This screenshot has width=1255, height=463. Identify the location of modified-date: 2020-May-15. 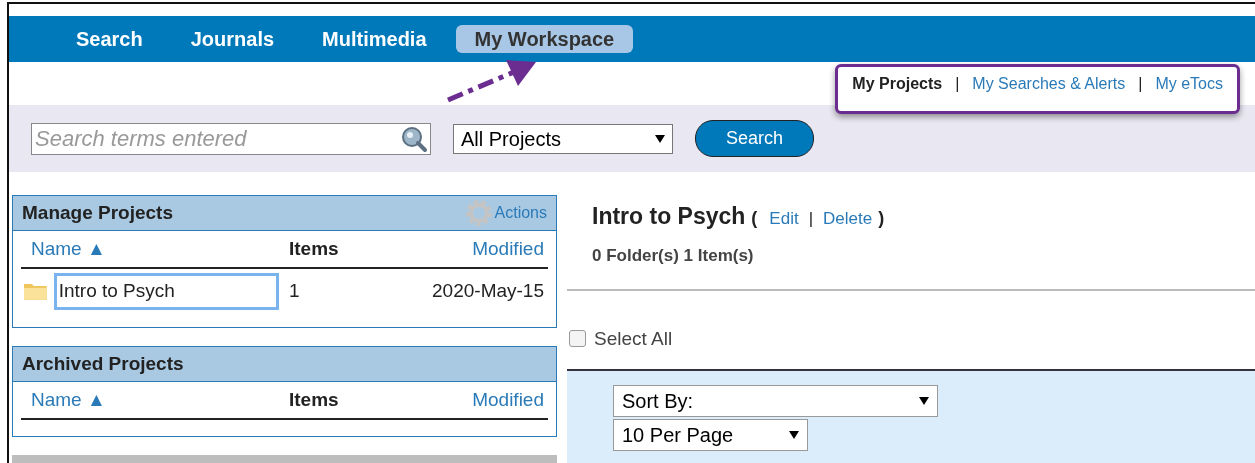
(488, 290).